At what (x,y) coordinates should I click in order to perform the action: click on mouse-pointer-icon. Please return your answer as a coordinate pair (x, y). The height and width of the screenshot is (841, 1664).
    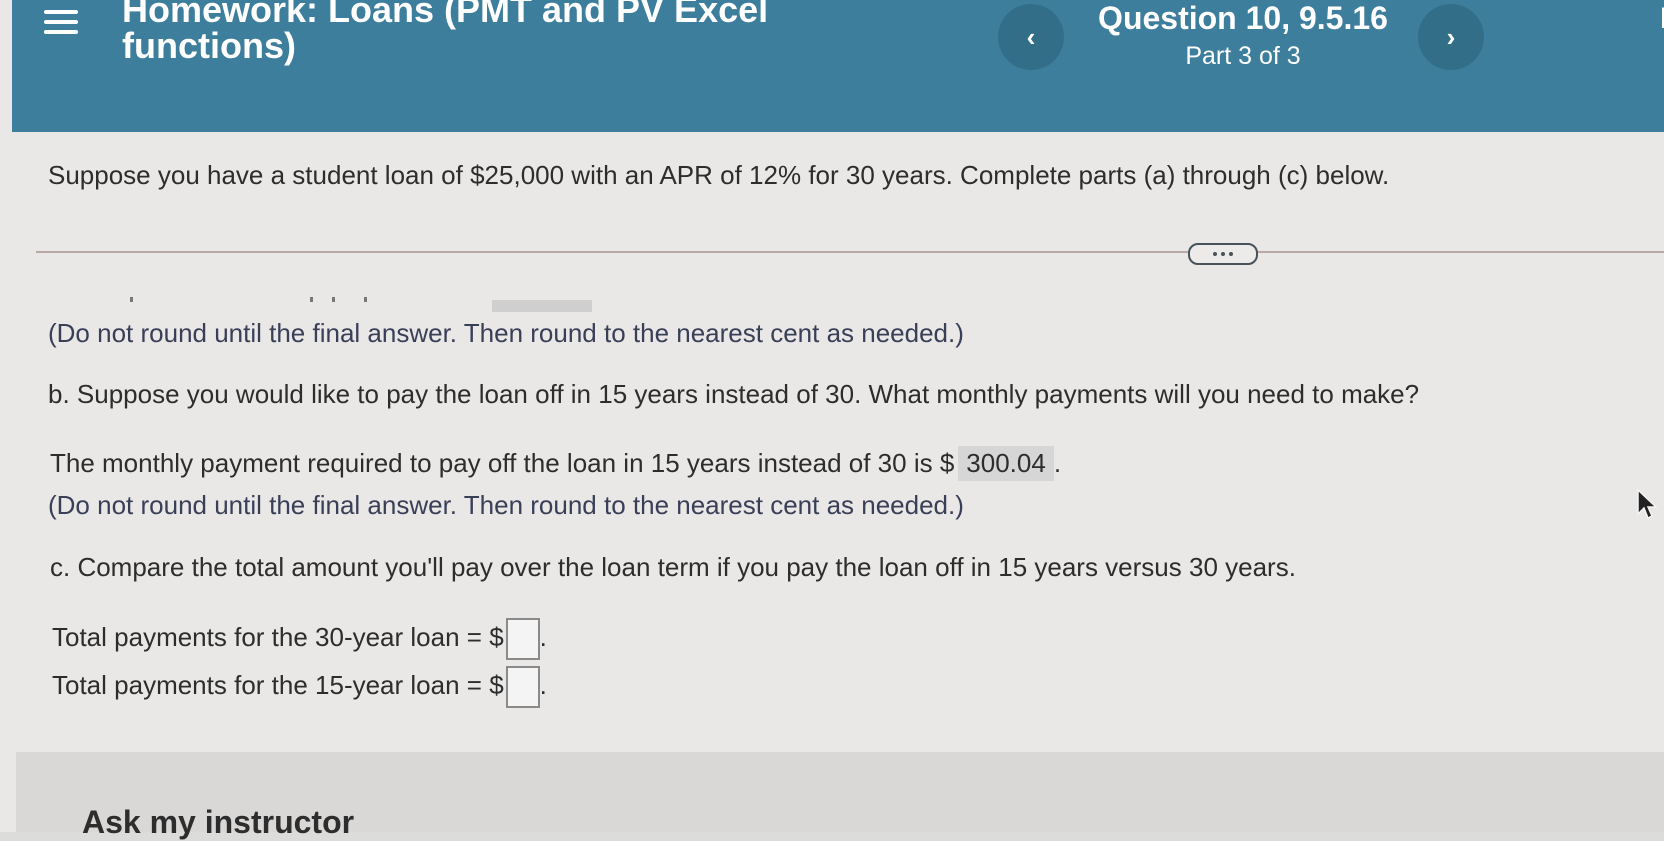
    Looking at the image, I should click on (1647, 504).